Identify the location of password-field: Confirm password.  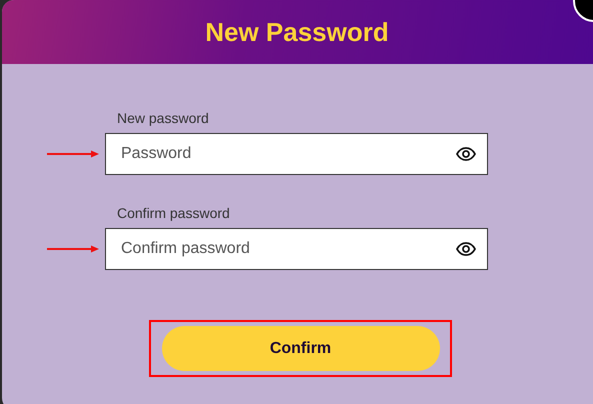
(296, 249).